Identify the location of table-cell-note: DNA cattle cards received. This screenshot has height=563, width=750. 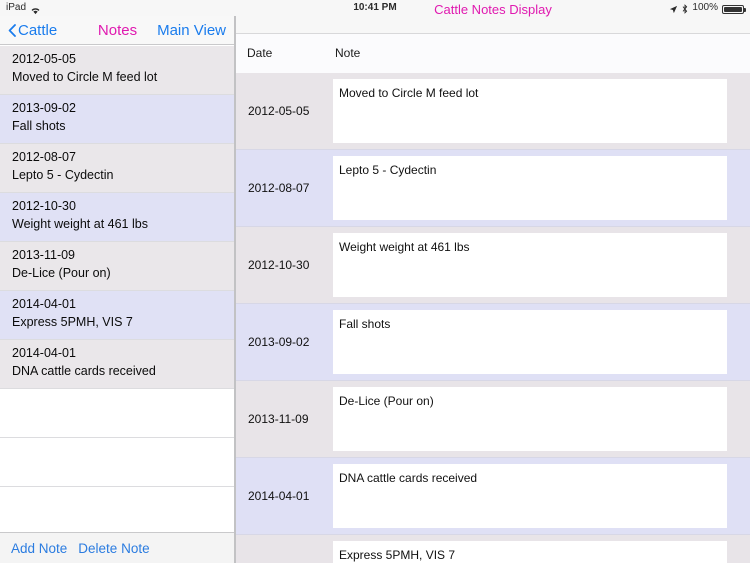
(530, 496).